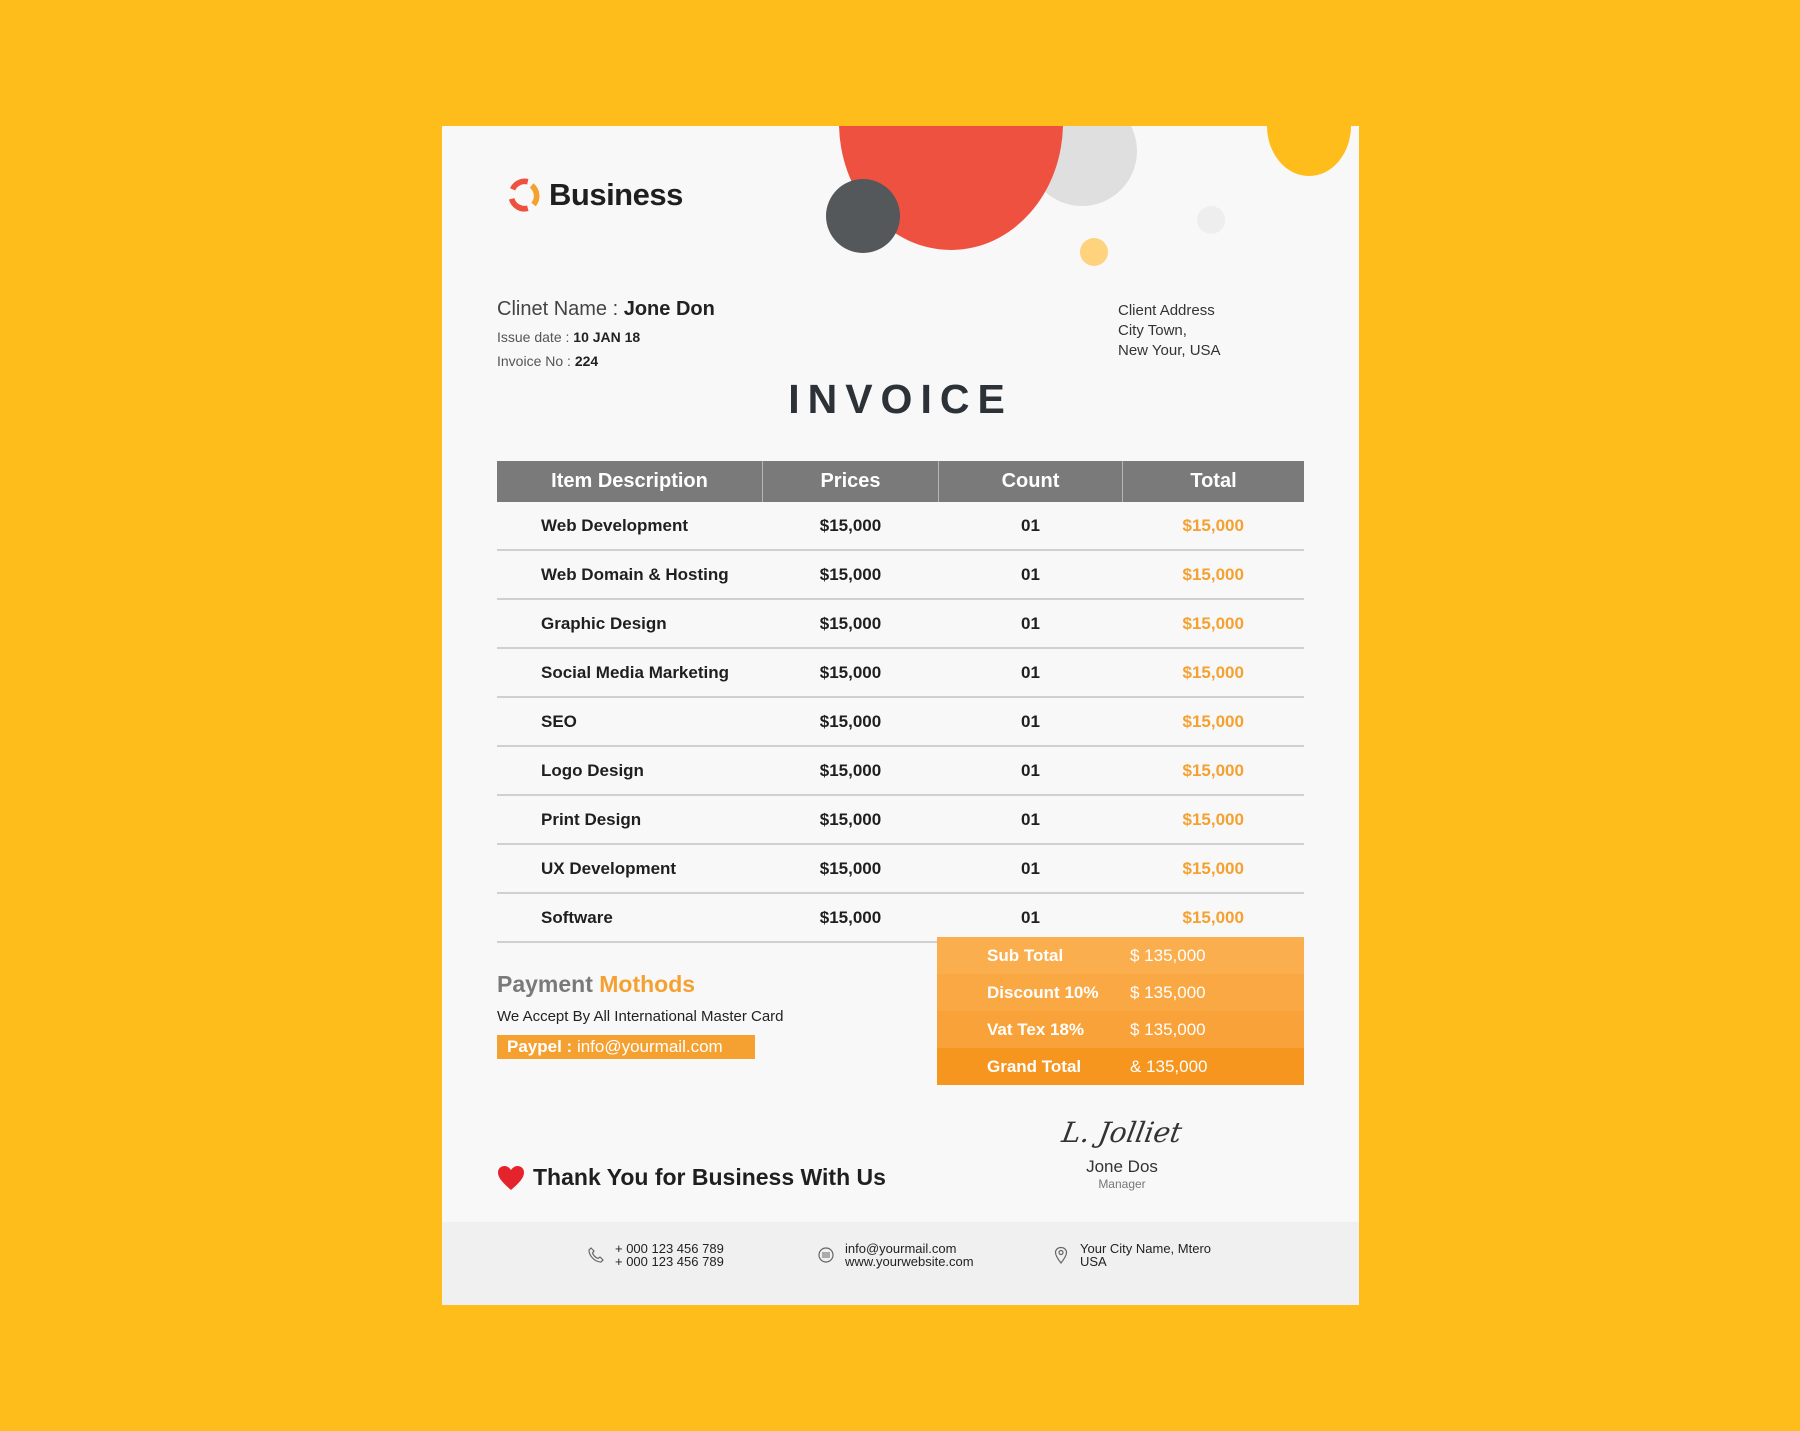  I want to click on website-line: www.yourwebsite.com, so click(909, 1261).